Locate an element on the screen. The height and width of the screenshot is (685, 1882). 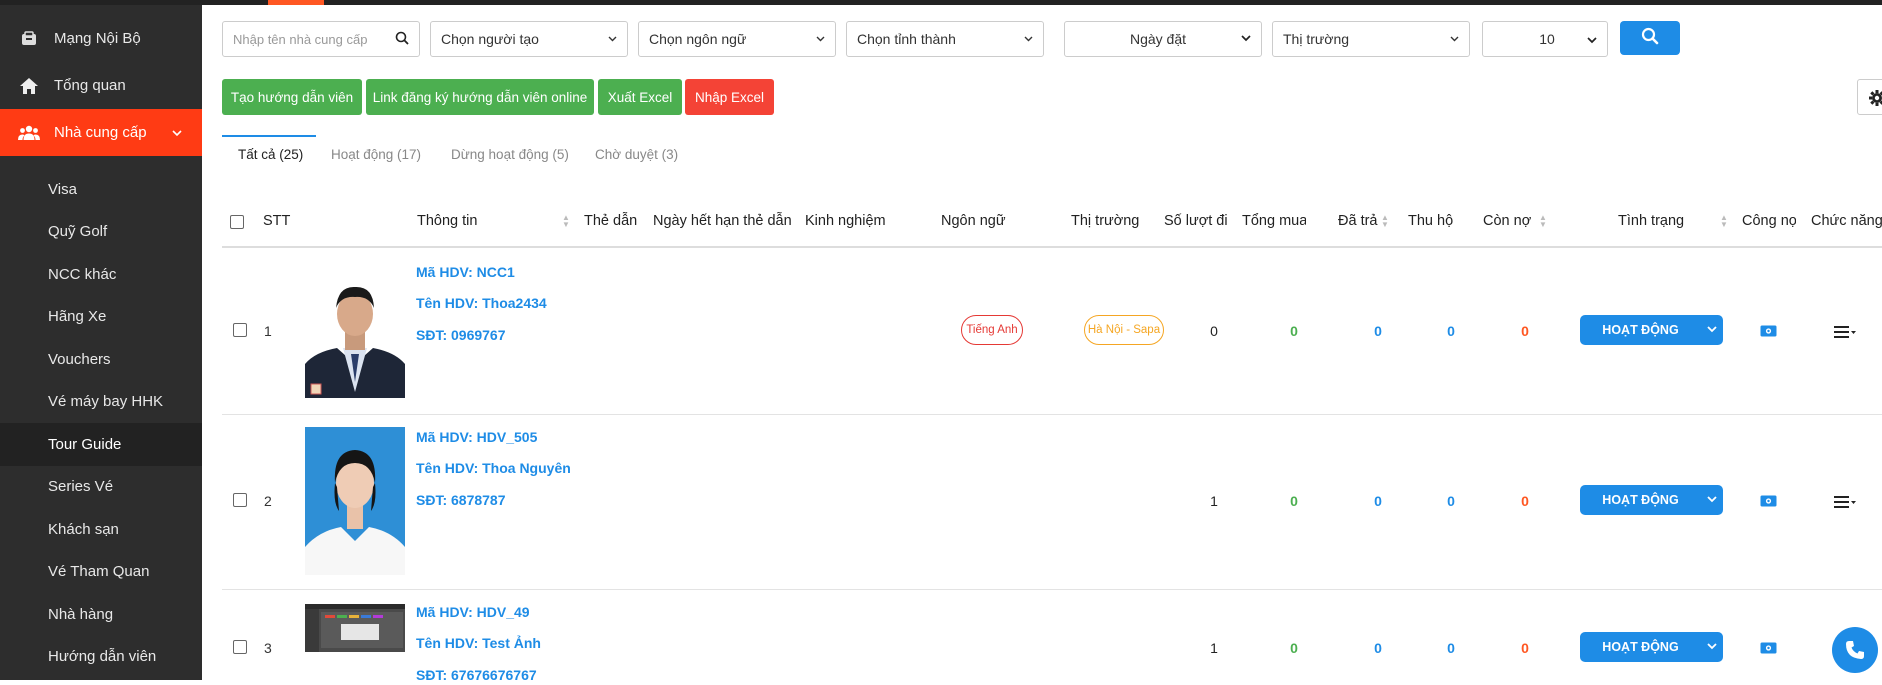
header-collected: Thu hộ is located at coordinates (1431, 221).